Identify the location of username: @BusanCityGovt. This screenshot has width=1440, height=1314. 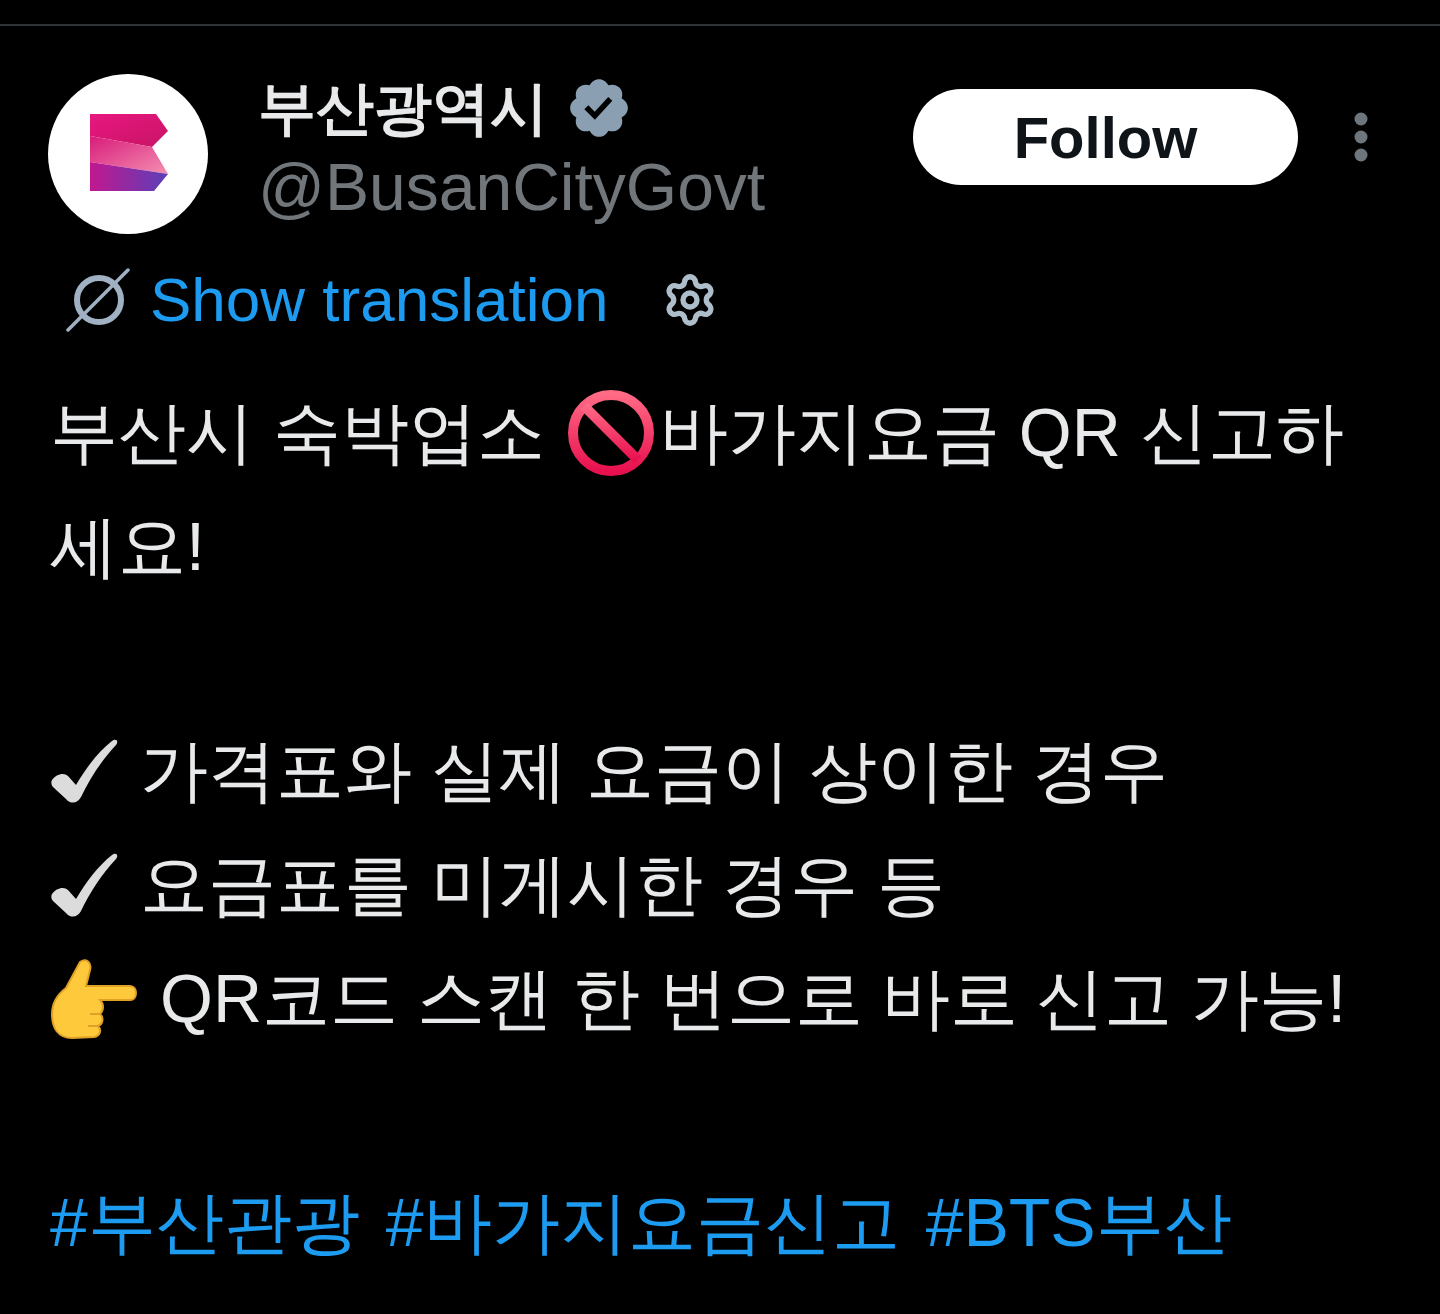
(512, 187).